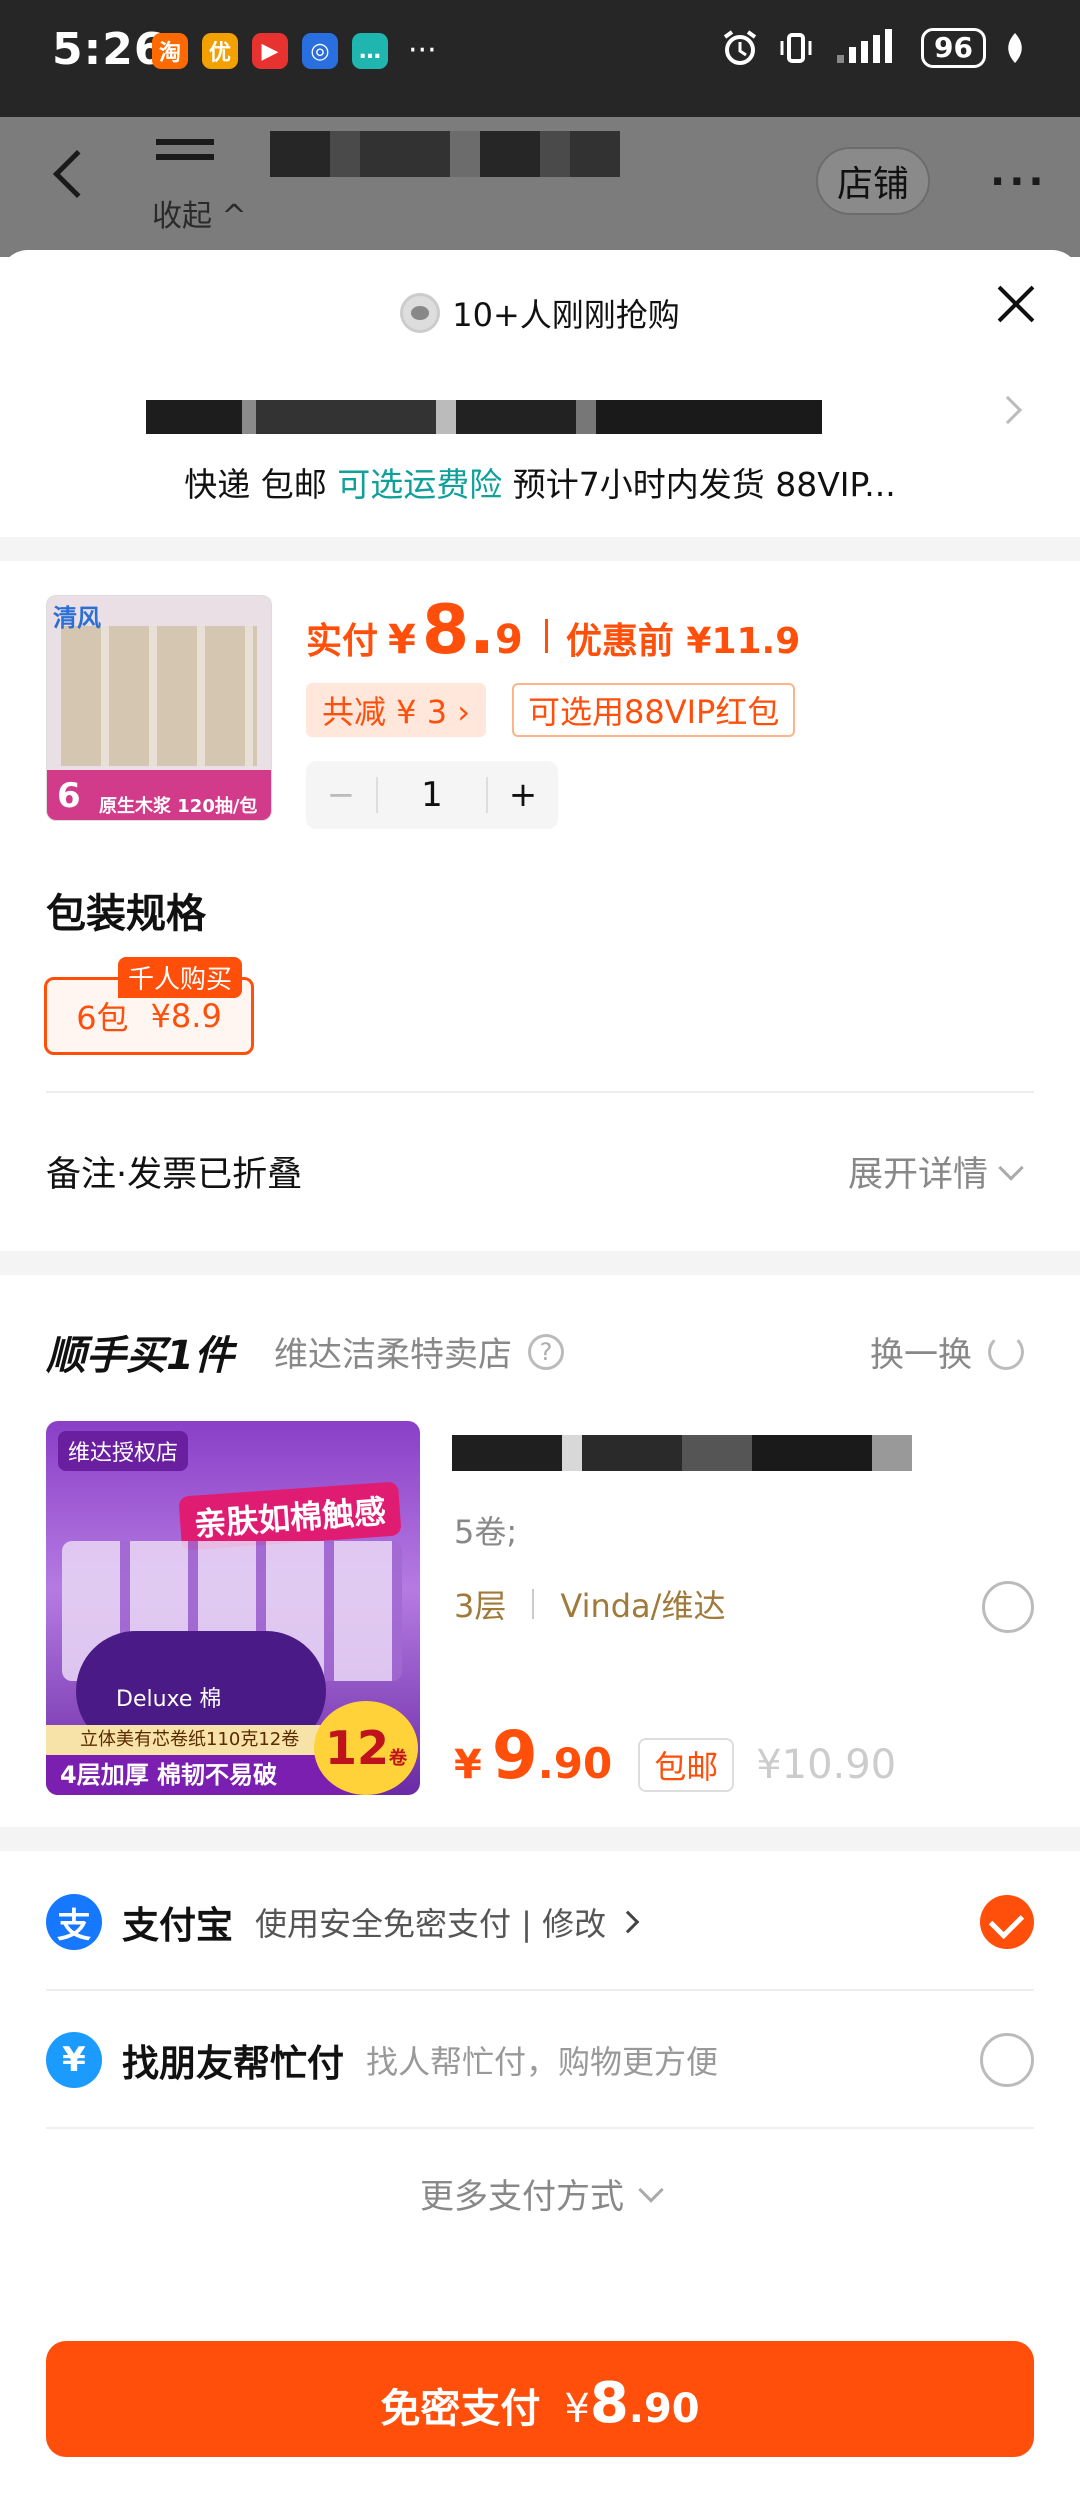 The width and height of the screenshot is (1080, 2504). I want to click on discount-tag: 共减 ¥ 3 ›, so click(396, 710).